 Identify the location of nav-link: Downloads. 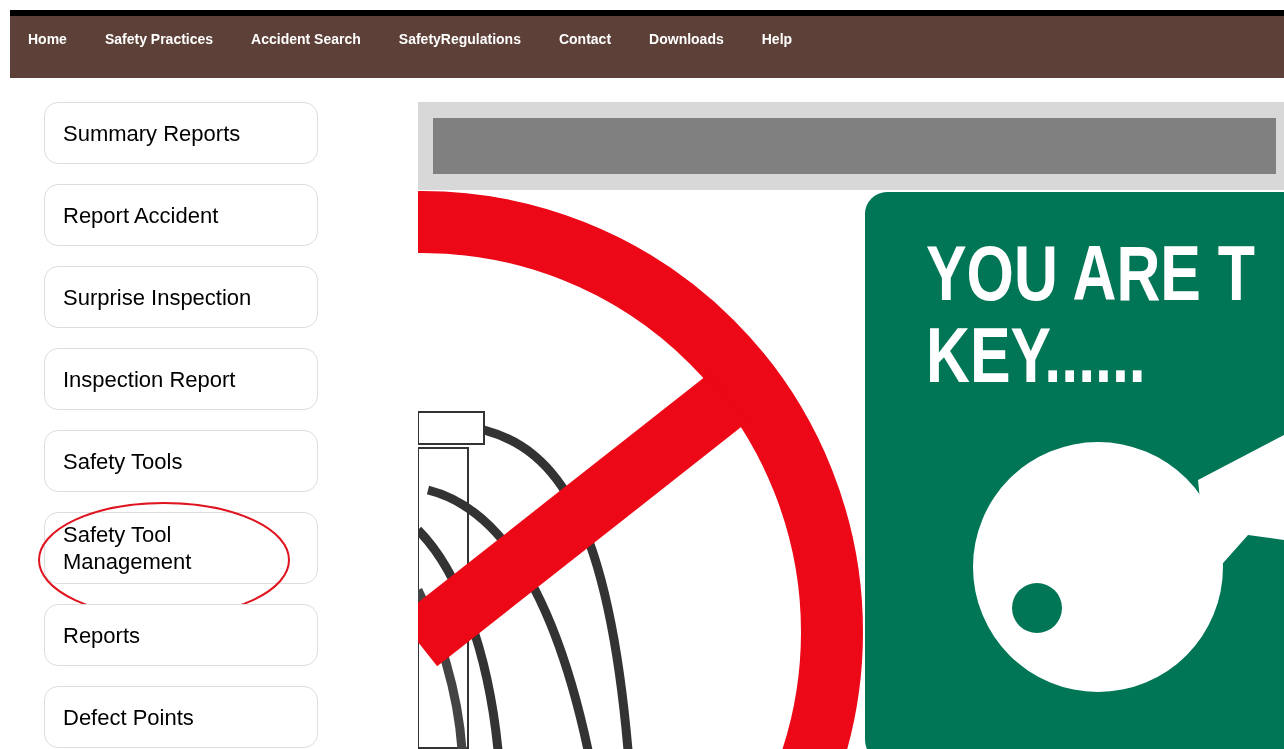
(686, 39).